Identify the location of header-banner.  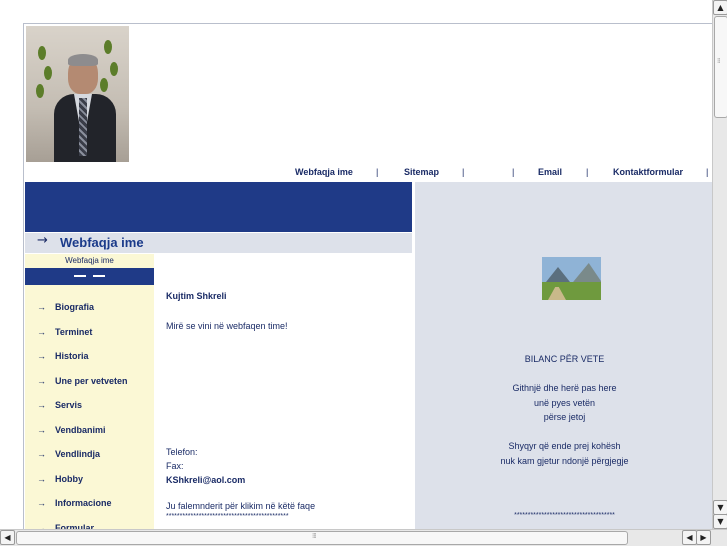
(218, 207).